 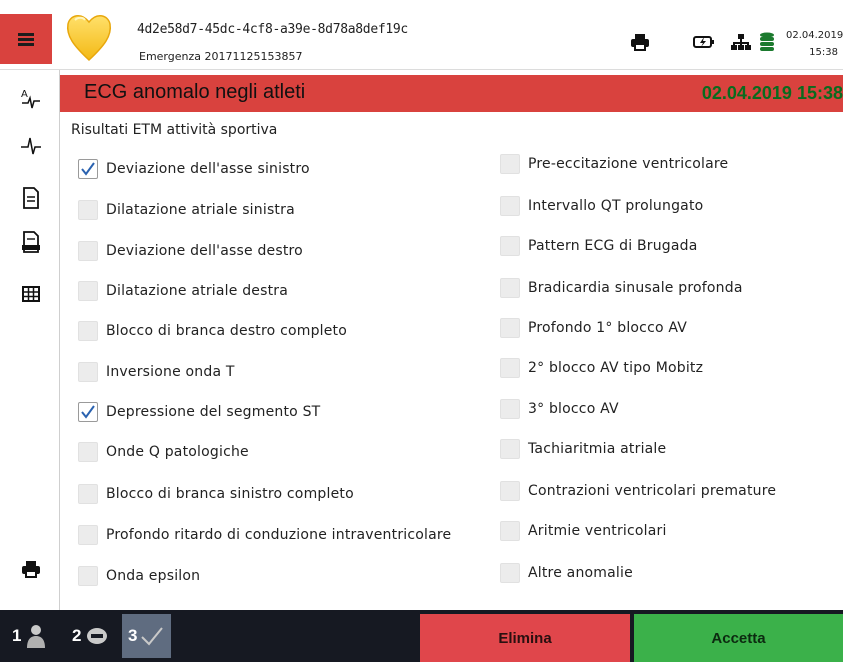 What do you see at coordinates (17, 635) in the screenshot?
I see `step-number: 1` at bounding box center [17, 635].